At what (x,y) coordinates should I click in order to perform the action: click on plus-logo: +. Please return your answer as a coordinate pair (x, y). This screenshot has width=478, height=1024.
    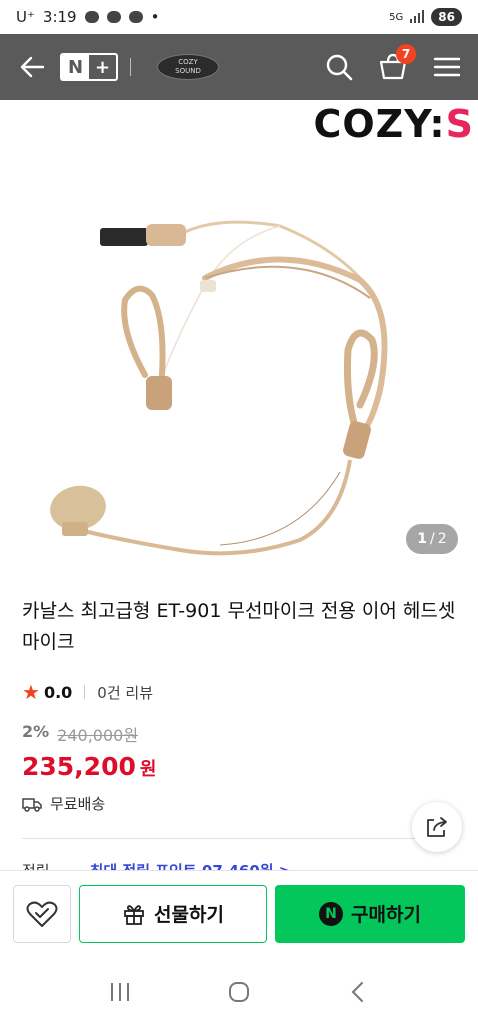
    Looking at the image, I should click on (102, 67).